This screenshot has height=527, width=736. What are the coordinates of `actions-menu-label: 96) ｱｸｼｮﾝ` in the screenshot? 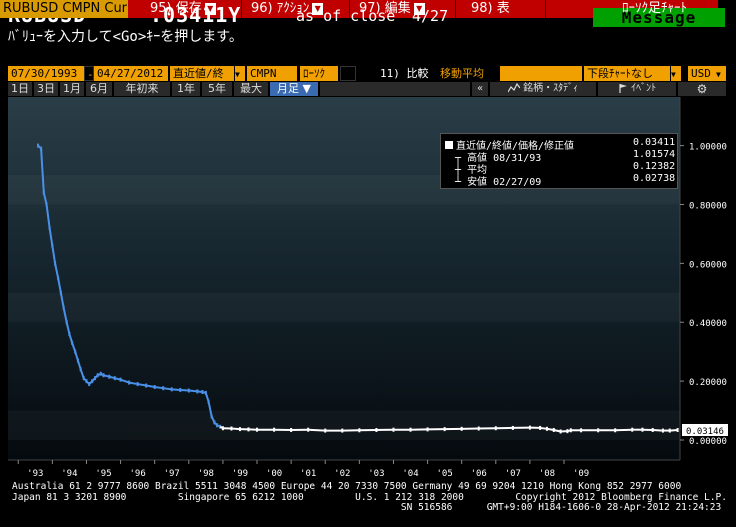 It's located at (280, 8).